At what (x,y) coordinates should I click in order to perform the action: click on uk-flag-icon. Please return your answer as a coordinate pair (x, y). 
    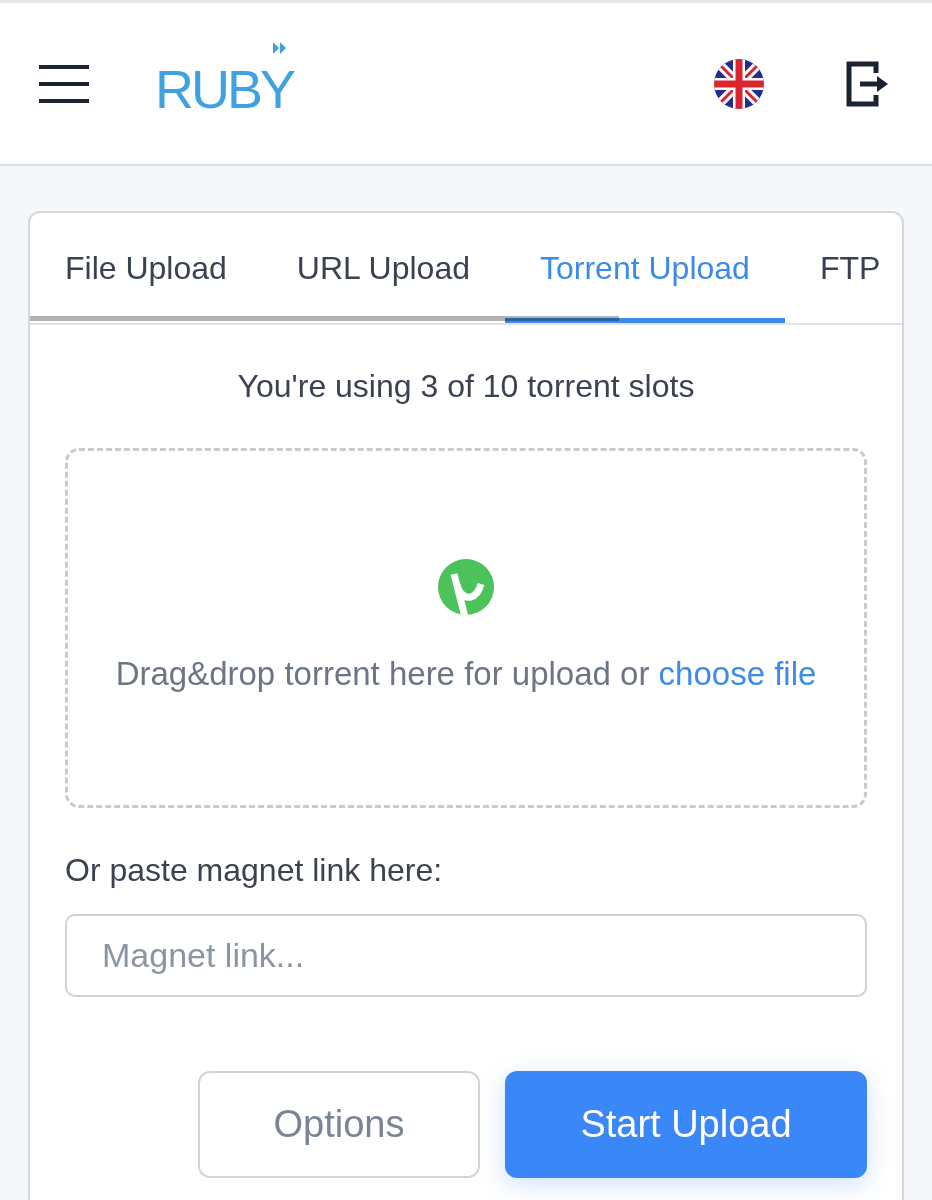
    Looking at the image, I should click on (739, 83).